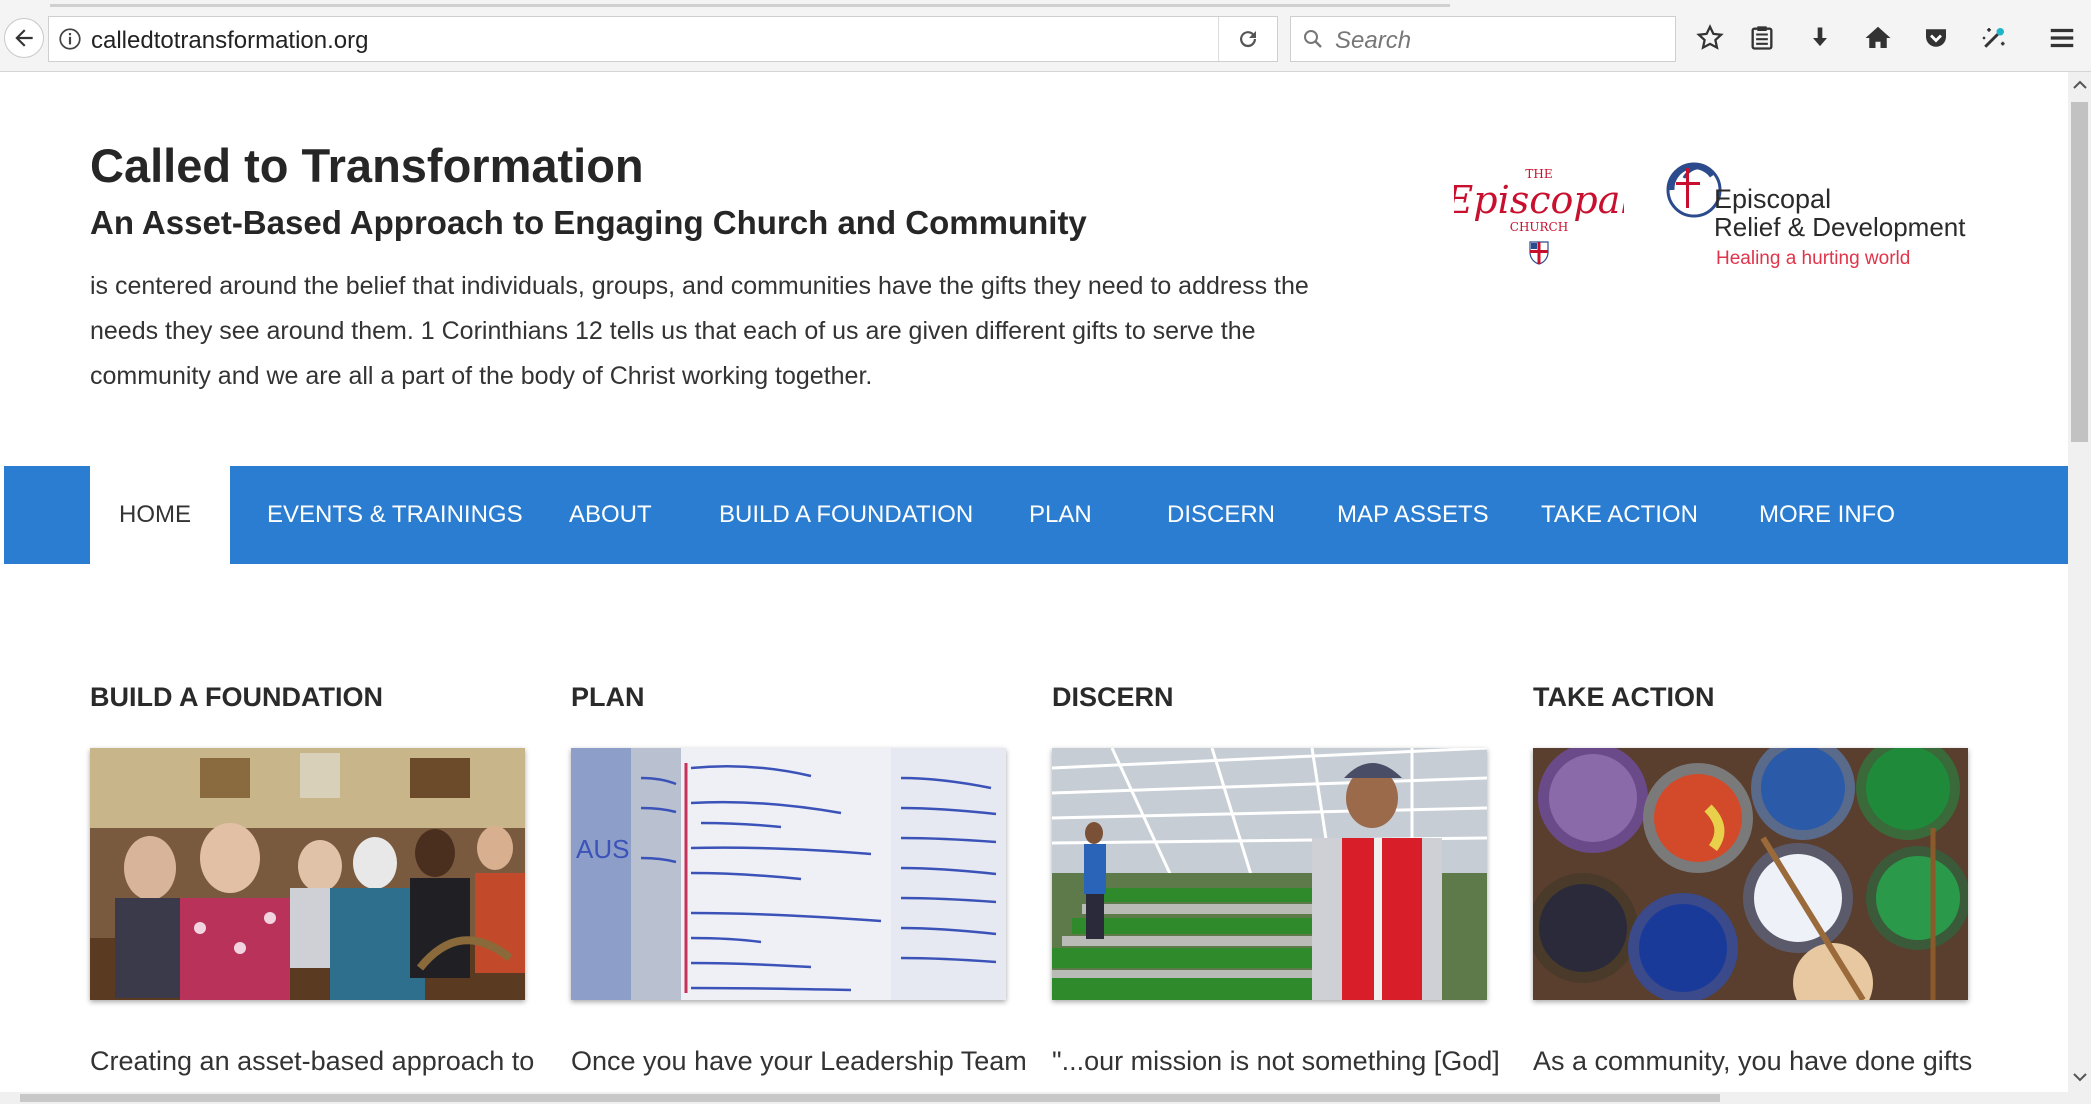 The width and height of the screenshot is (2091, 1104). What do you see at coordinates (160, 515) in the screenshot?
I see `nav-home: HOME` at bounding box center [160, 515].